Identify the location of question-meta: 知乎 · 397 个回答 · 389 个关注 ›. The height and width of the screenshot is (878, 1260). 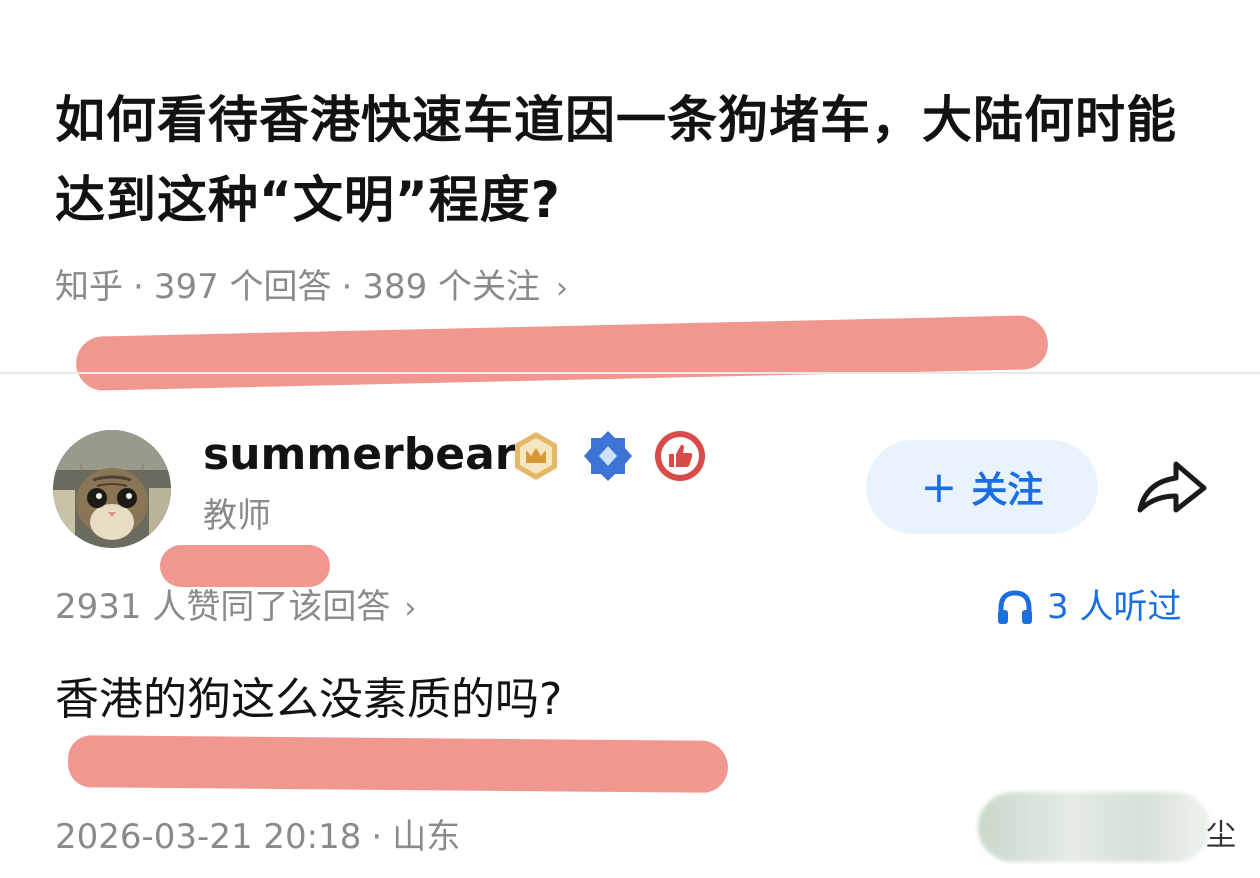
(311, 288).